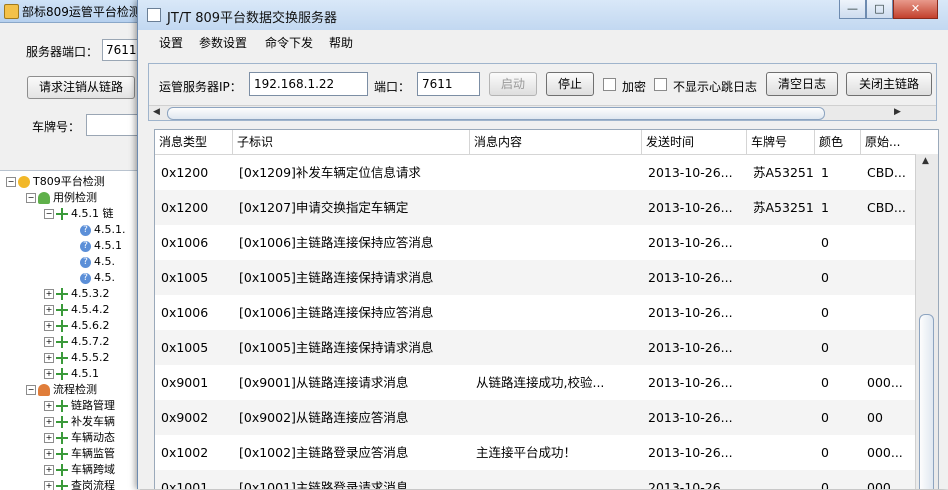 This screenshot has height=490, width=948. I want to click on tree-node-use-case: − 用例检测, so click(61, 198).